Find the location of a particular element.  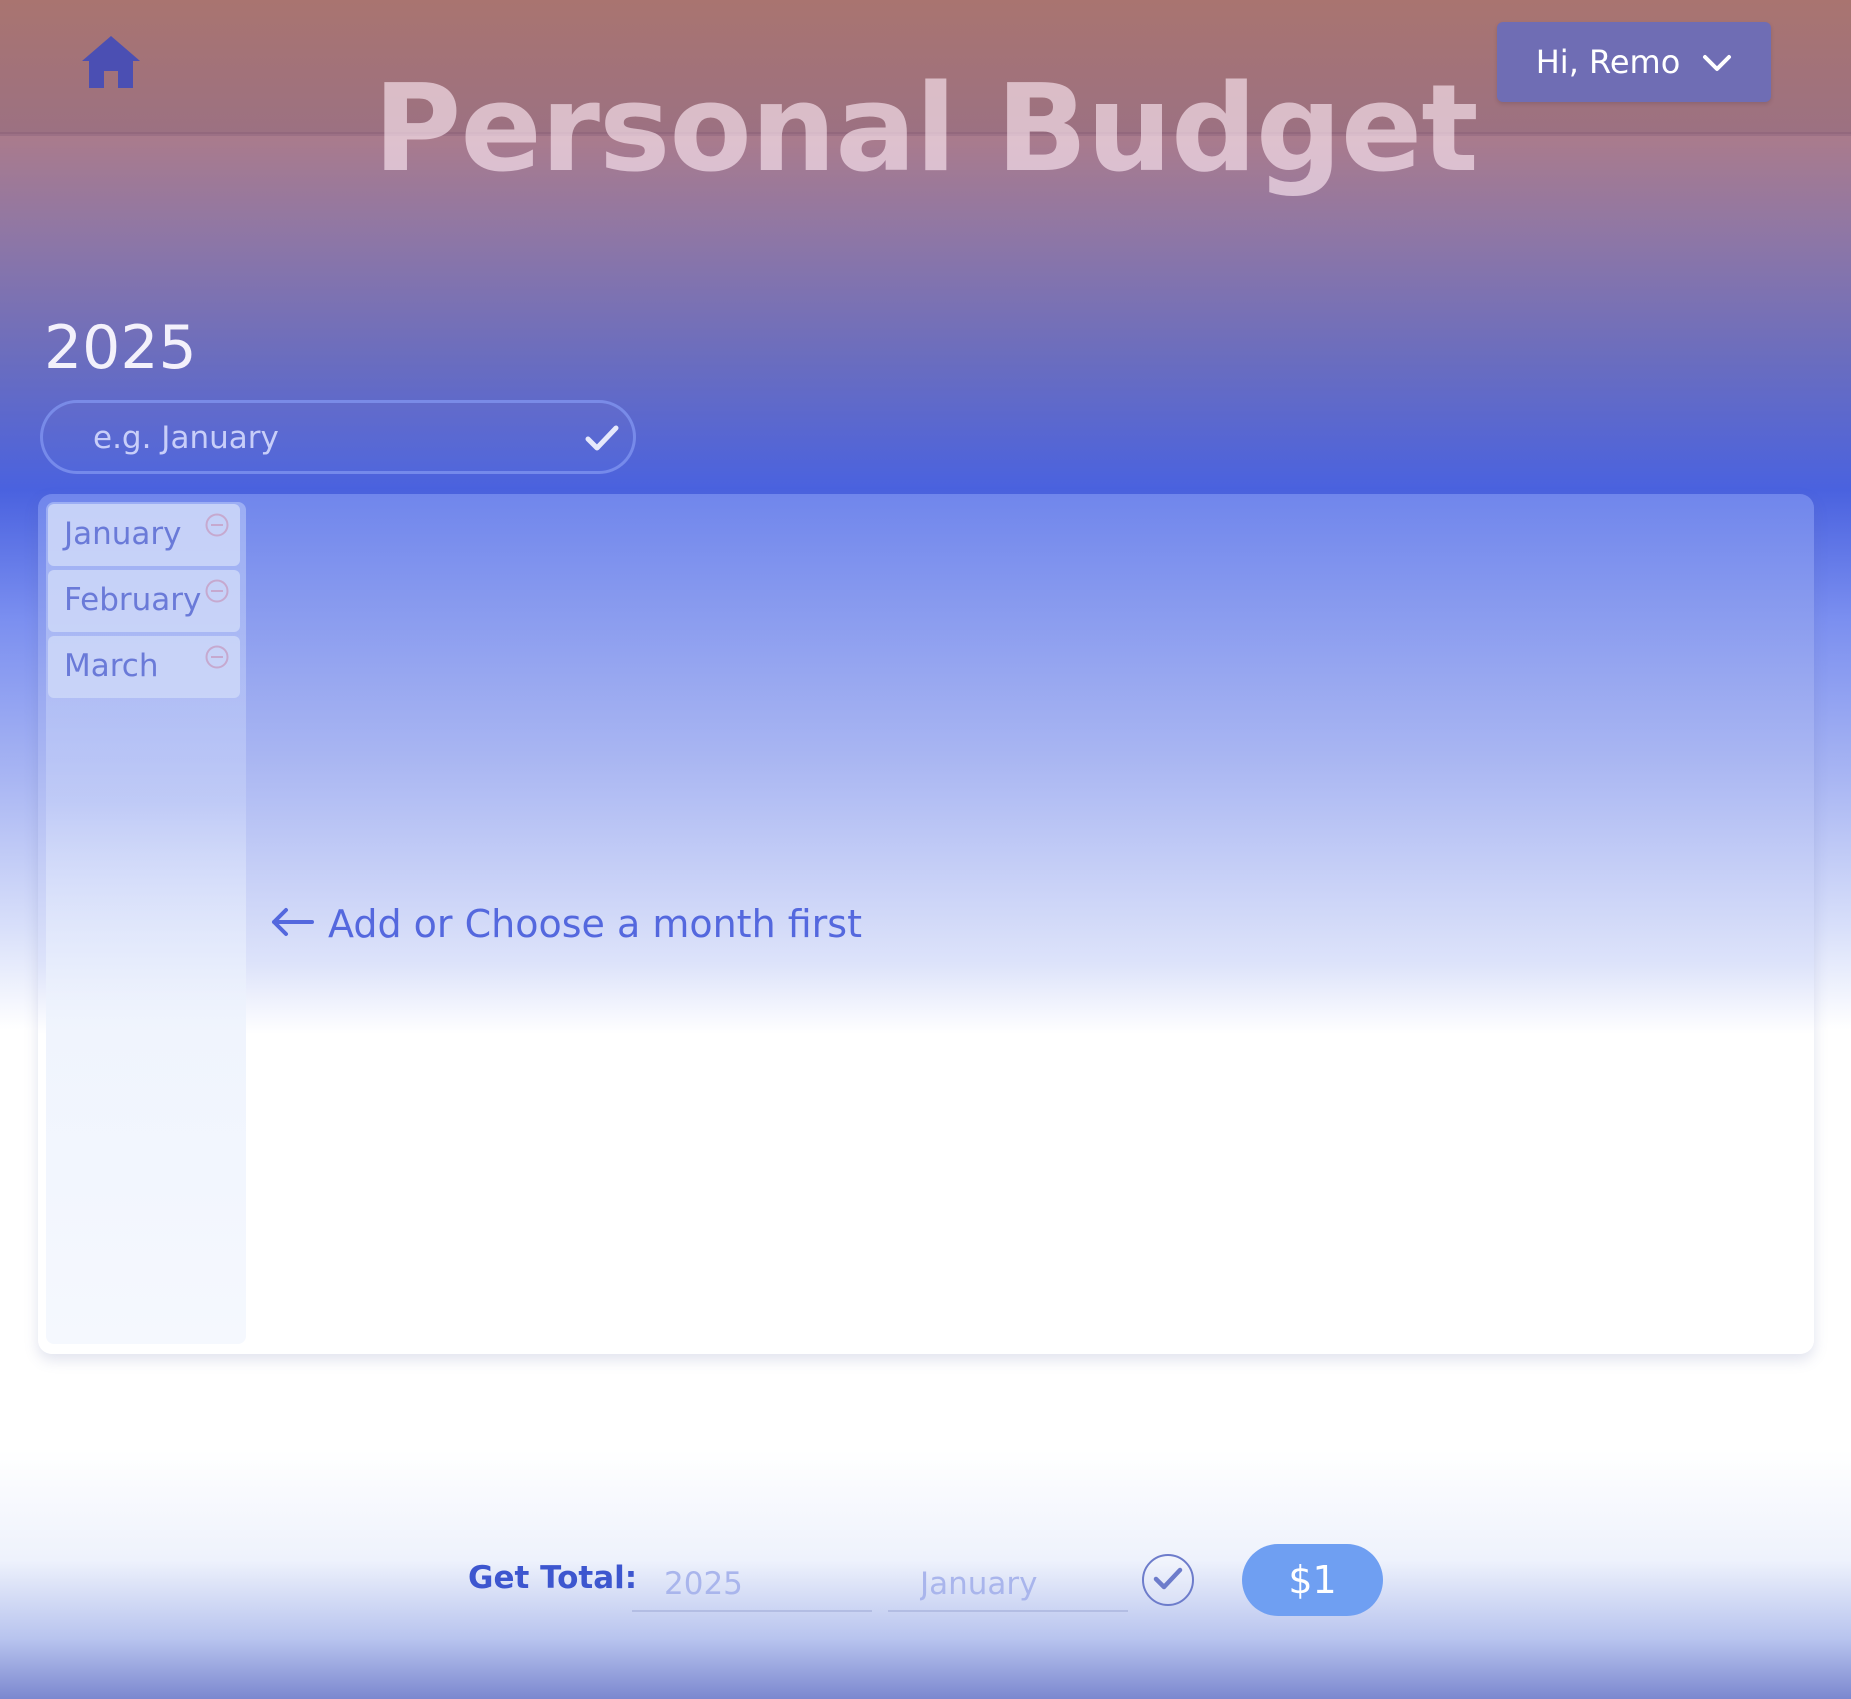

empty-hint-text: Add or Choose a month first is located at coordinates (595, 924).